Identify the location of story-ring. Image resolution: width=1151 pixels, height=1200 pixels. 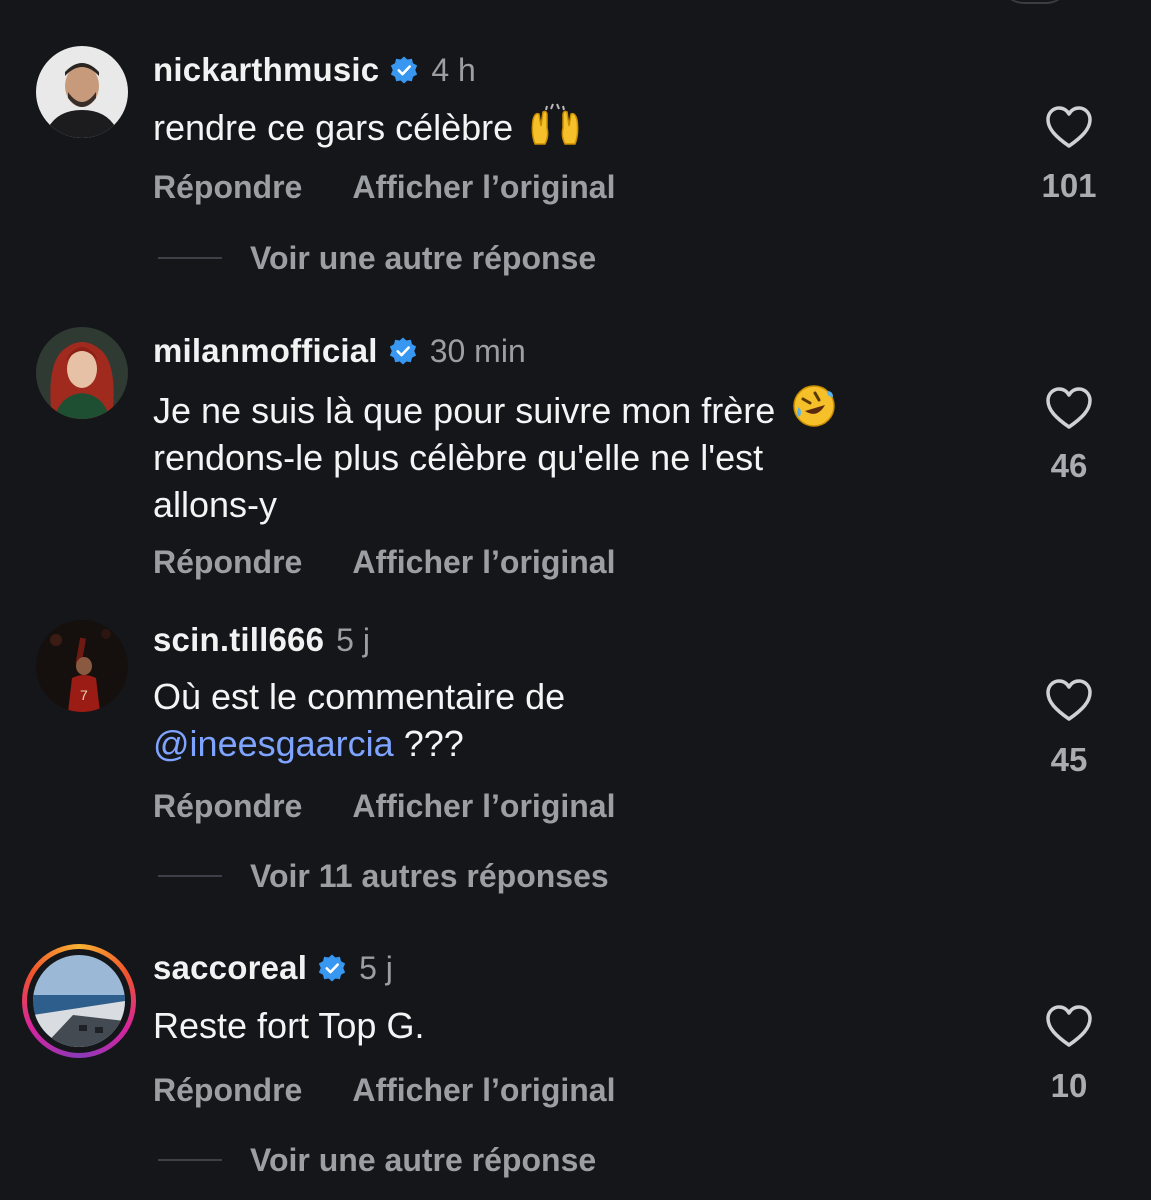
(79, 1001).